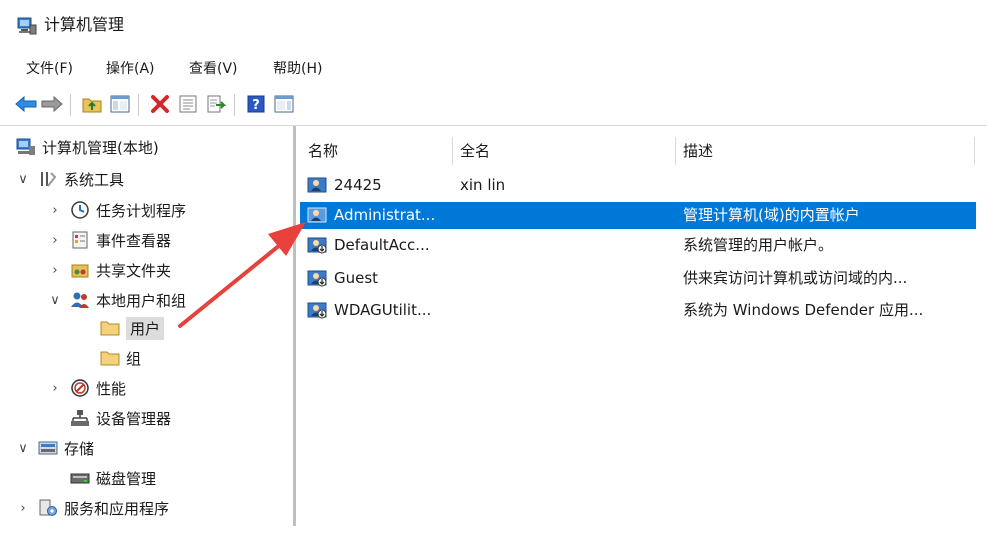  I want to click on user-name: 24425, so click(358, 185).